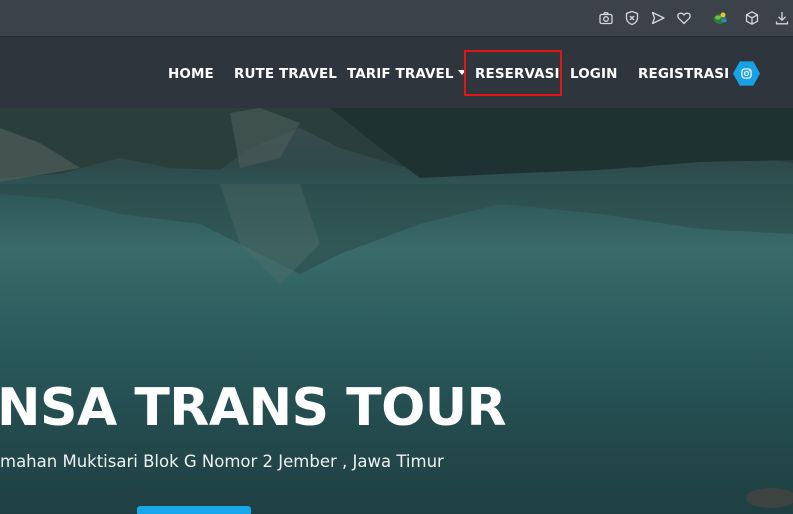 This screenshot has width=793, height=514. I want to click on nav-reservasi: RESERVASI, so click(517, 74).